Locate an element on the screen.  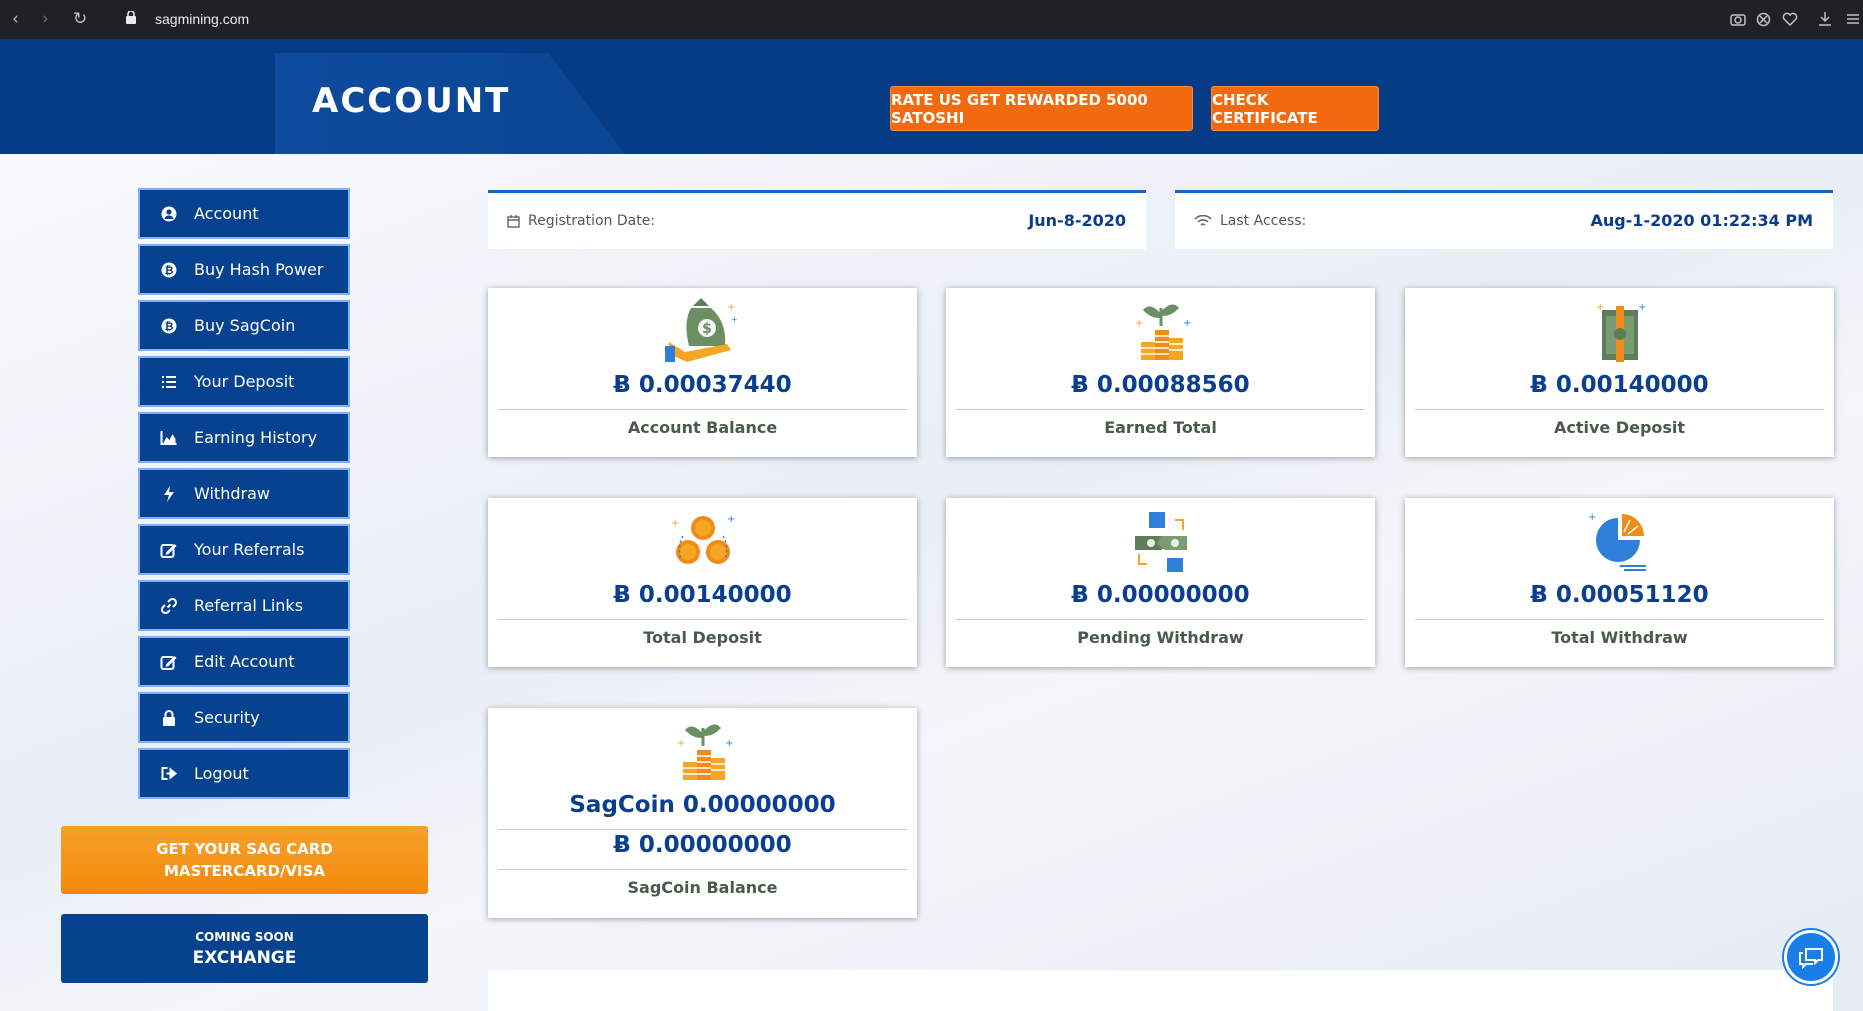
sidebar-item-label: Account is located at coordinates (226, 213).